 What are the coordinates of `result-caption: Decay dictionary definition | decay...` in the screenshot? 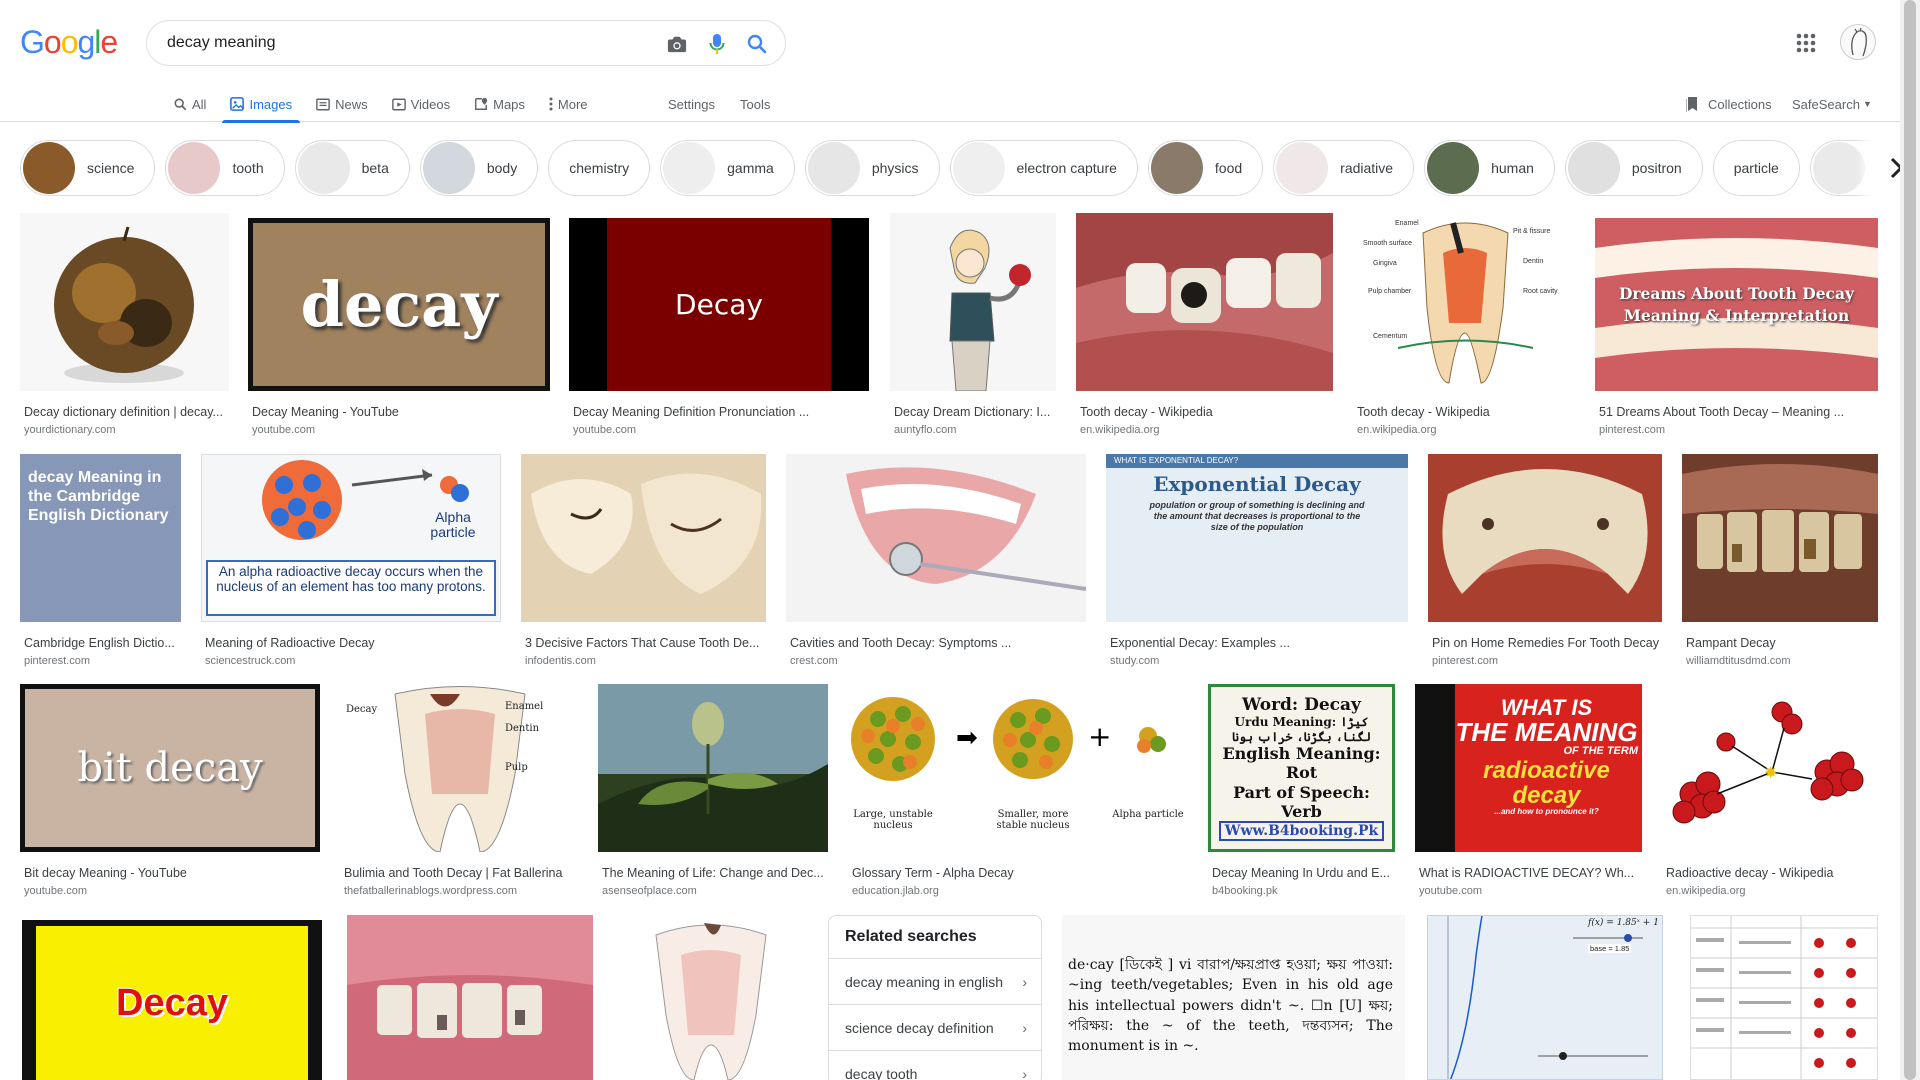 It's located at (123, 412).